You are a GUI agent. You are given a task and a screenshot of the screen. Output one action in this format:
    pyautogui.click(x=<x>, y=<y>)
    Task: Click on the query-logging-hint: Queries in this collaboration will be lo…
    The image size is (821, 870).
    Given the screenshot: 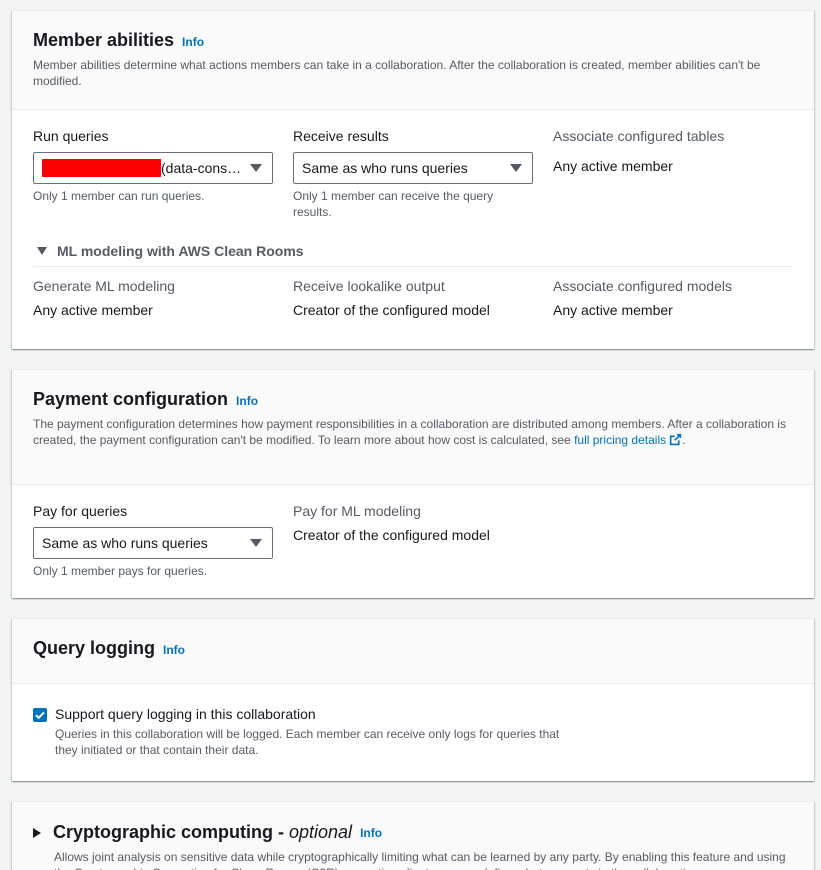 What is the action you would take?
    pyautogui.click(x=307, y=742)
    